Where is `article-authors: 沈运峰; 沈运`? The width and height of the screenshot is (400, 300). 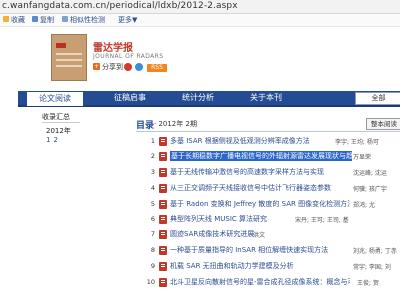
article-authors: 沈运峰; 沈运 is located at coordinates (370, 173).